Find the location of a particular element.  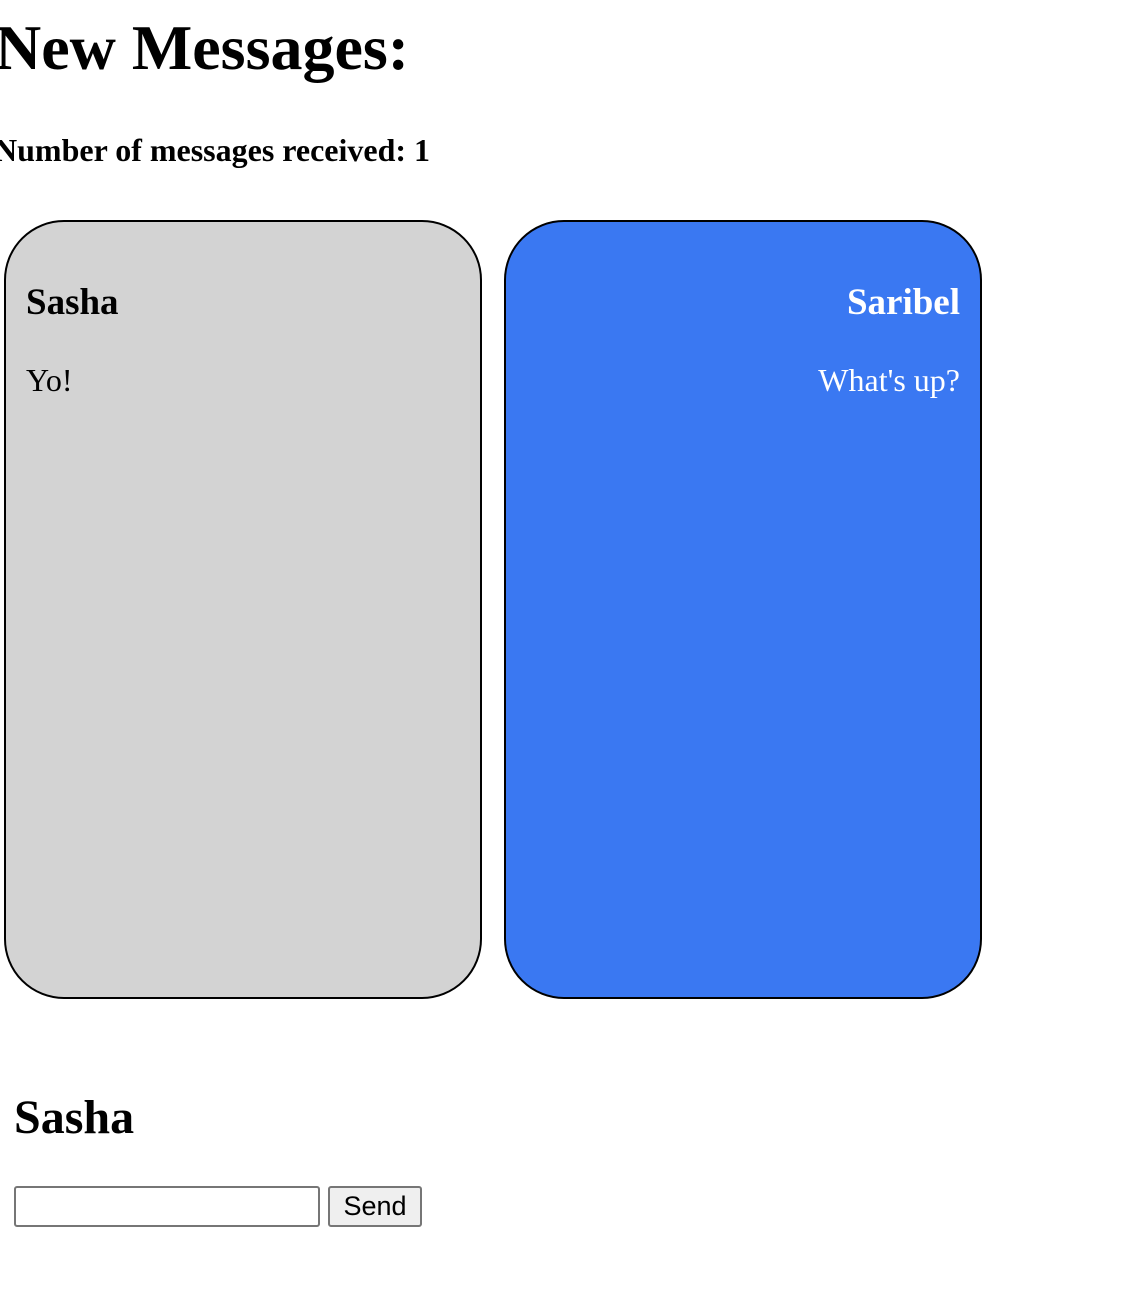

message-sender: Saribel is located at coordinates (903, 302).